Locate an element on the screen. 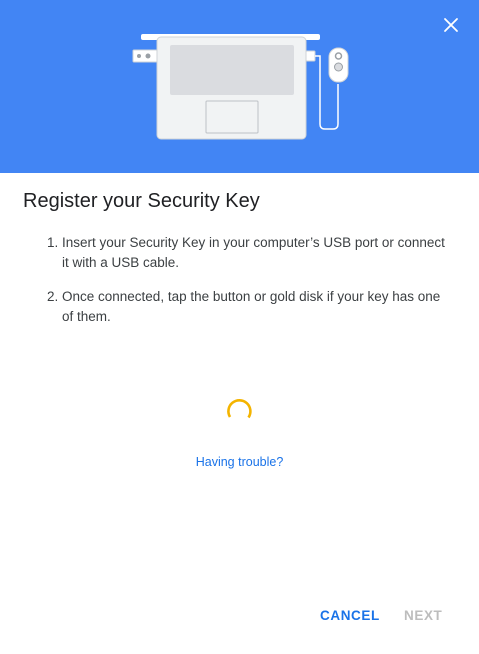 Image resolution: width=479 pixels, height=654 pixels. dialog-title: Register your Security Key is located at coordinates (141, 201).